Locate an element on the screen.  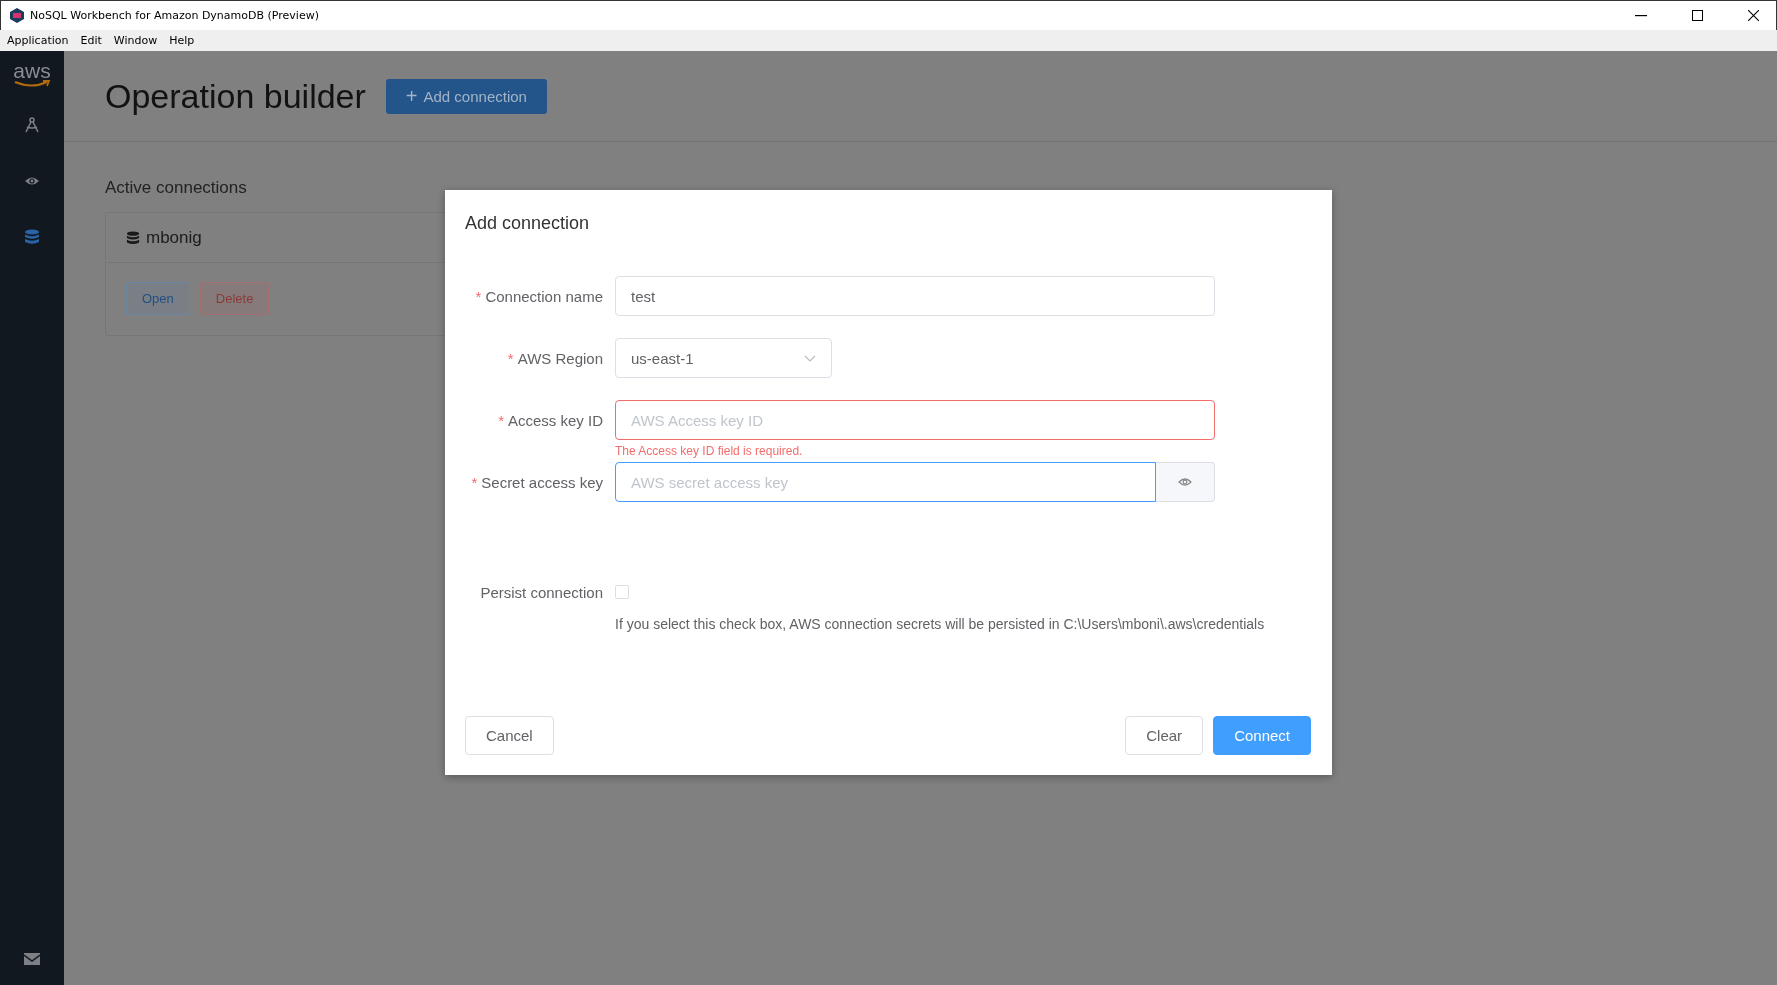
dialog-button: Clear is located at coordinates (1164, 735).